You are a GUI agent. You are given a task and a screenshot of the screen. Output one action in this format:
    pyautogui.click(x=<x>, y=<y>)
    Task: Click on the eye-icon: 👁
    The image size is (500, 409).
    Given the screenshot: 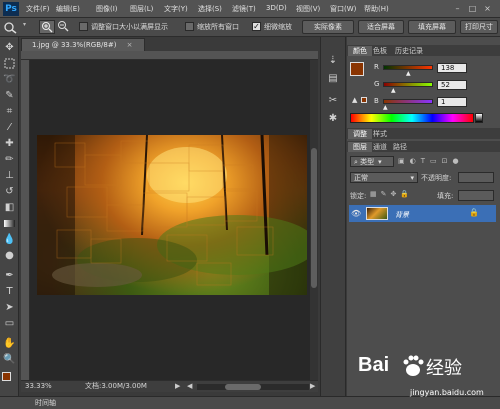 What is the action you would take?
    pyautogui.click(x=356, y=213)
    